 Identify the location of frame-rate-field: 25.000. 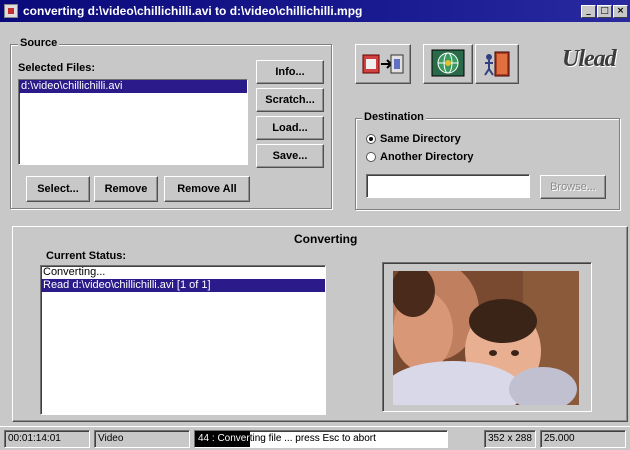
(583, 439).